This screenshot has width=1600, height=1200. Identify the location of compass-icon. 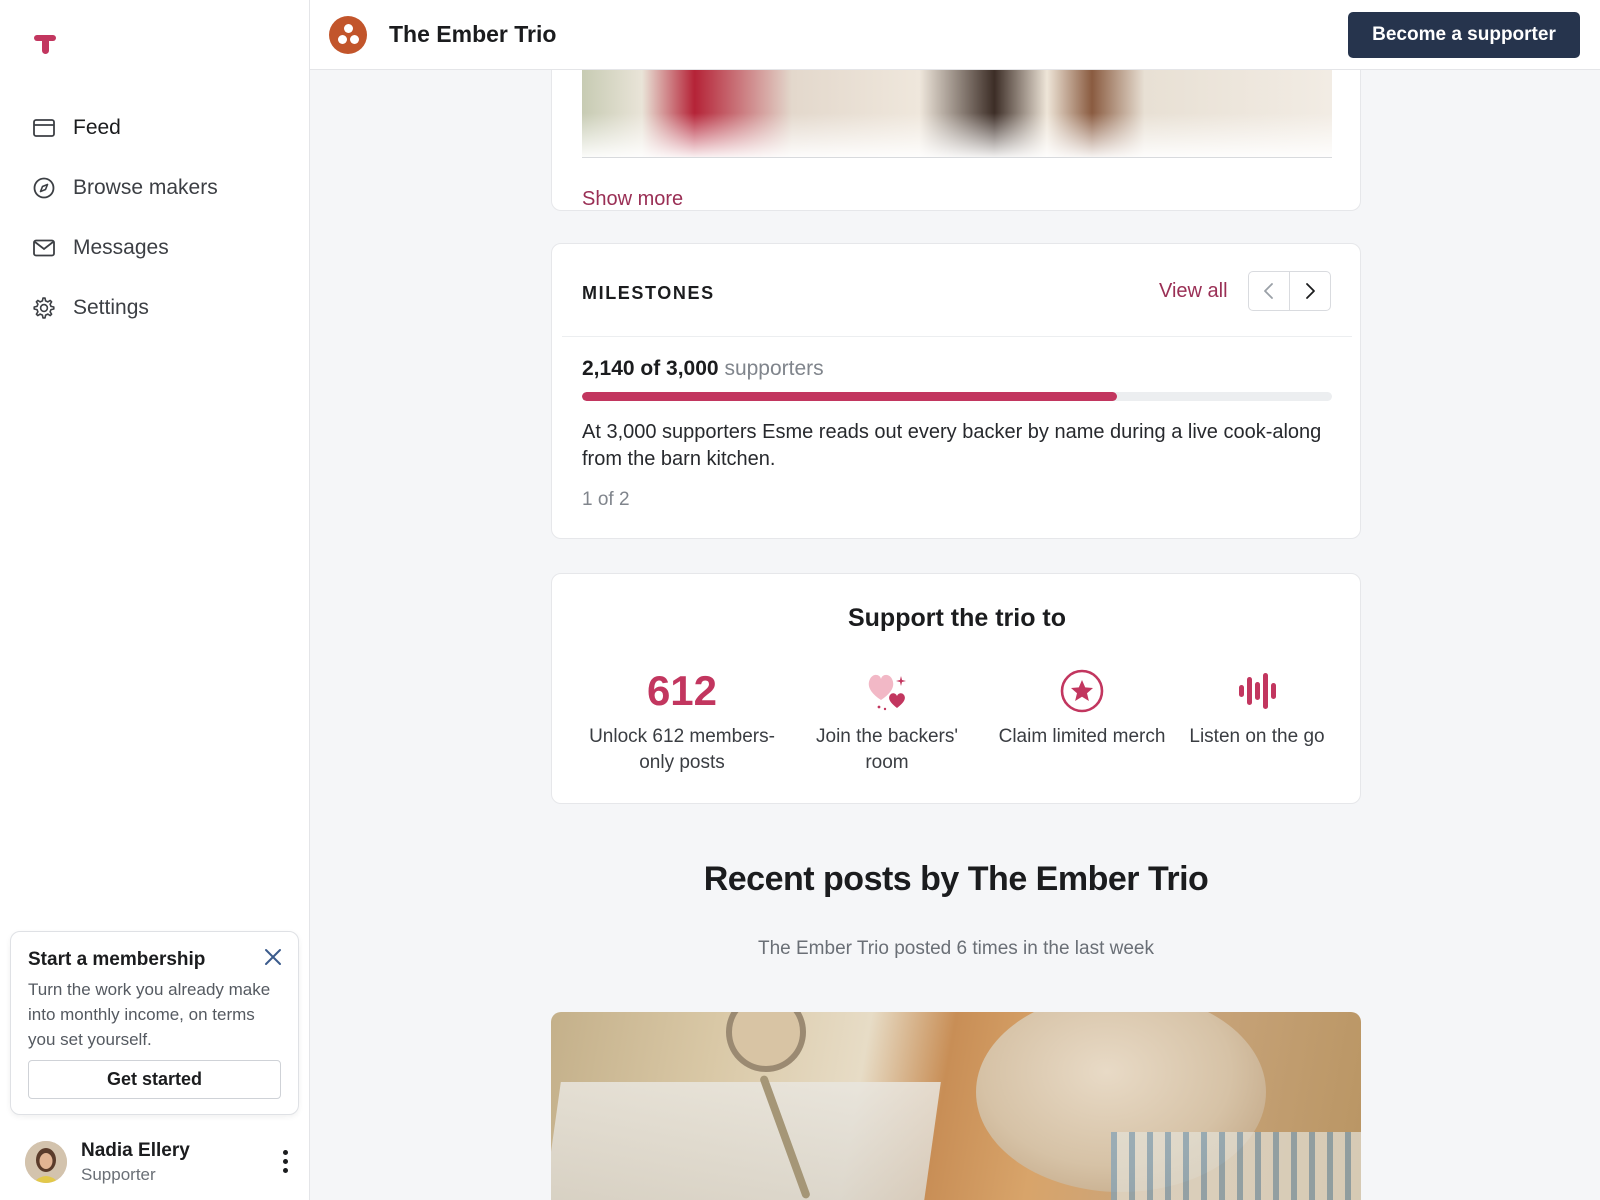
(44, 188).